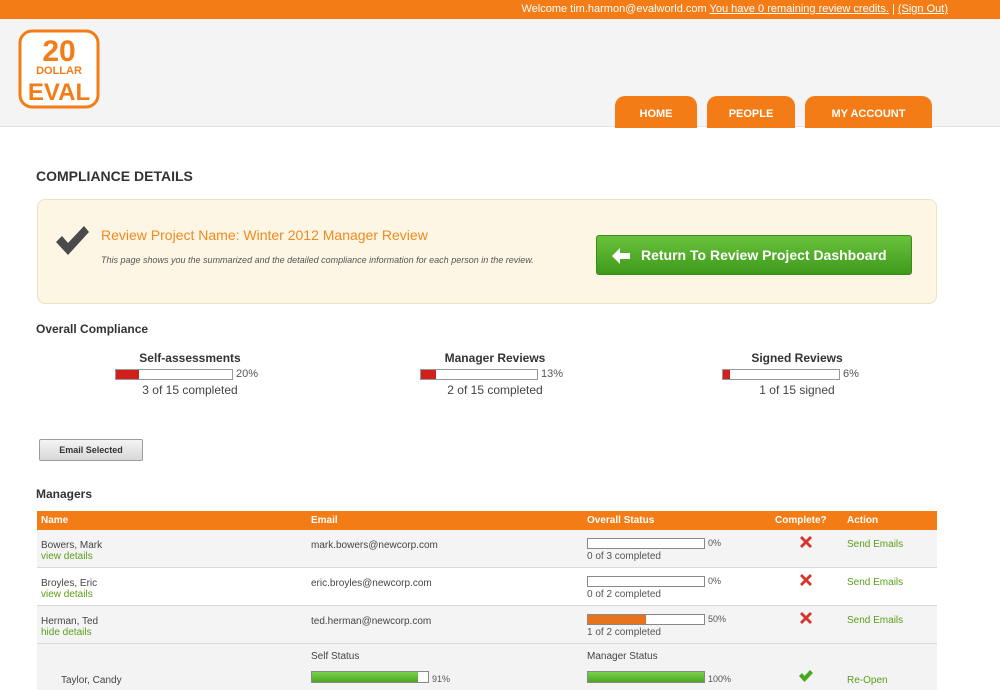 This screenshot has width=1000, height=690. Describe the element at coordinates (806, 676) in the screenshot. I see `check-icon` at that location.